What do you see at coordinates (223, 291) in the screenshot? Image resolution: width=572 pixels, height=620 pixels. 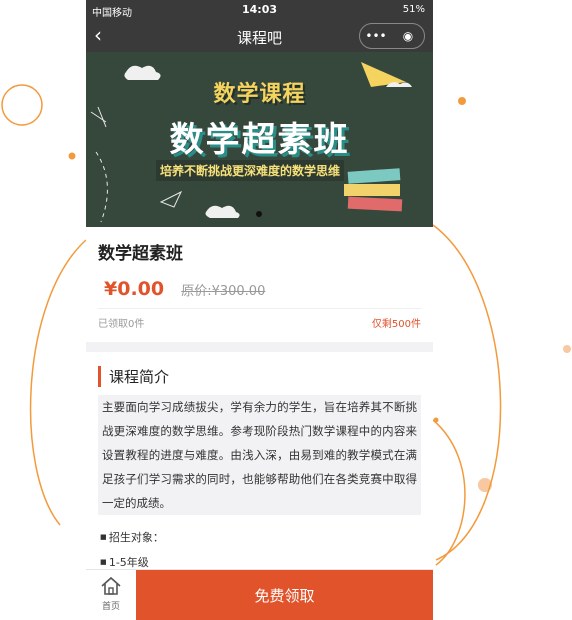 I see `original-price: 原价:¥300.00` at bounding box center [223, 291].